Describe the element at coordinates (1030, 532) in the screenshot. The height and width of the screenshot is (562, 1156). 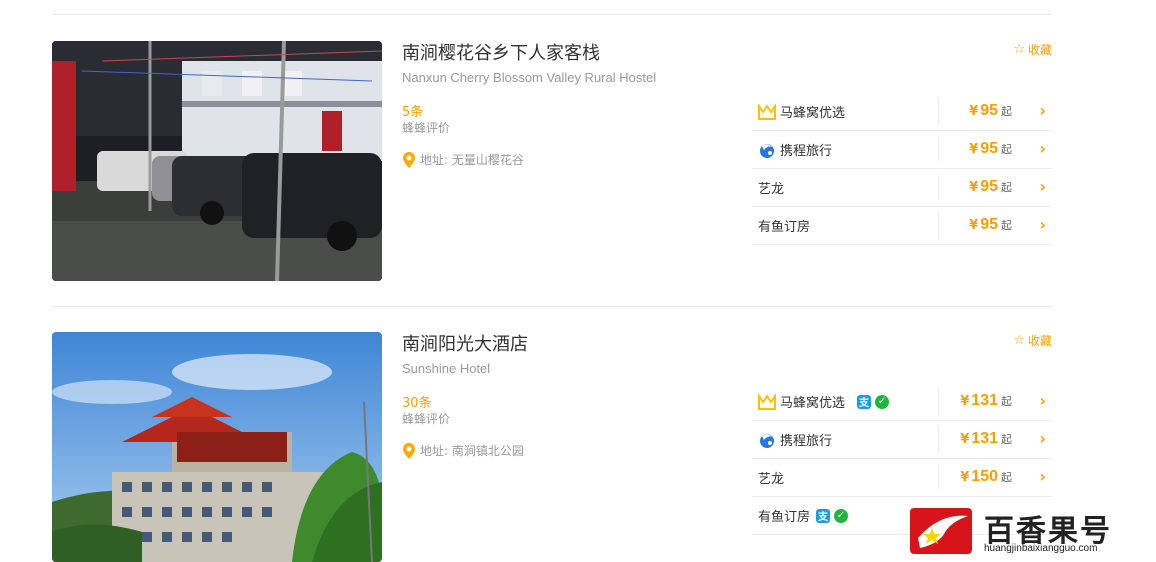
I see `watermark: 百香果号 huangjinbaixiangguo.com` at that location.